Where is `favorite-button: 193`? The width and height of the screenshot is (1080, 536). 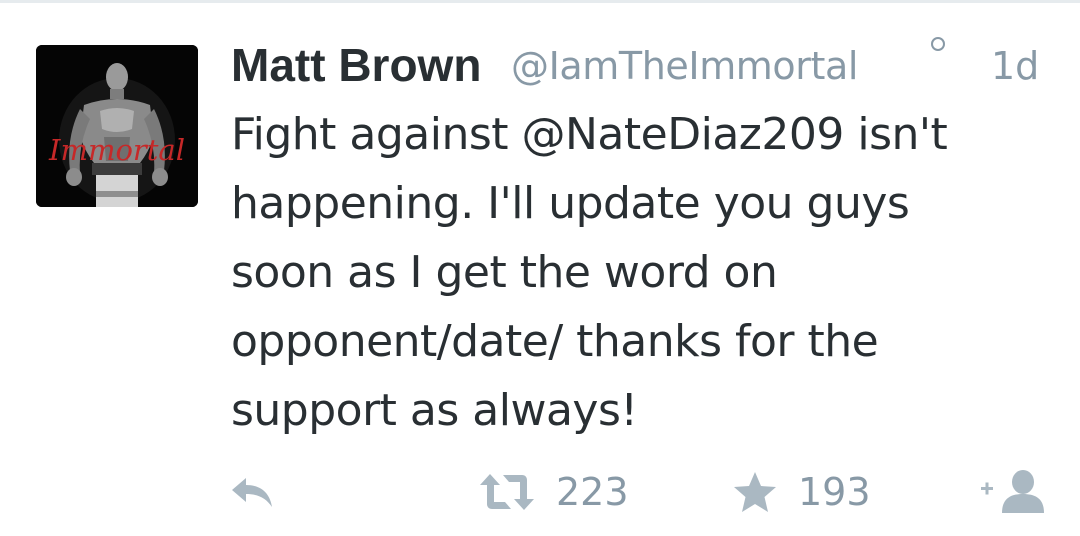 favorite-button: 193 is located at coordinates (801, 492).